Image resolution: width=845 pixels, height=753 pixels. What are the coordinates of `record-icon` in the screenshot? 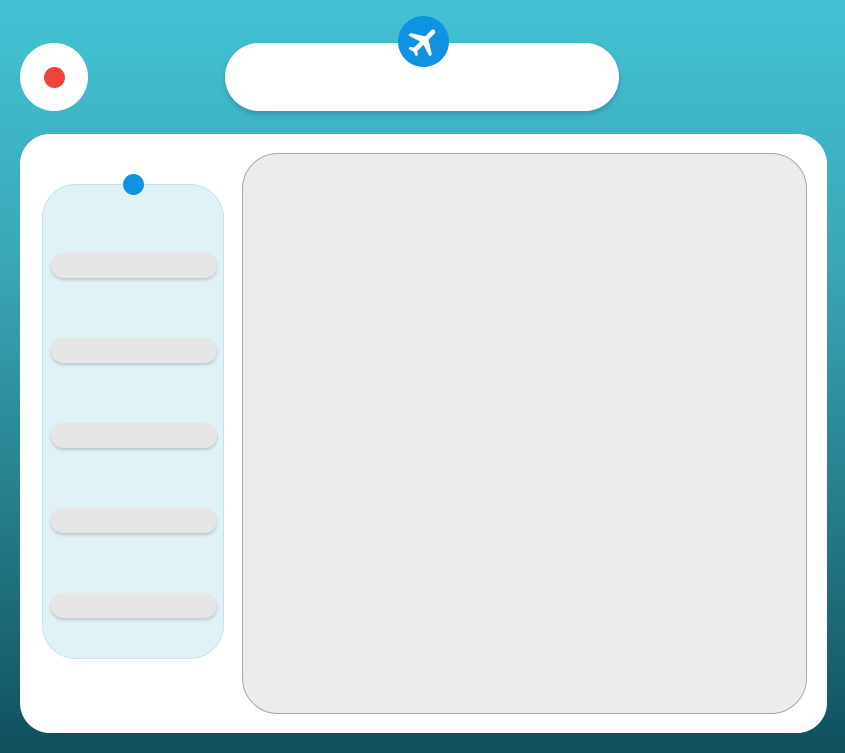 It's located at (54, 77).